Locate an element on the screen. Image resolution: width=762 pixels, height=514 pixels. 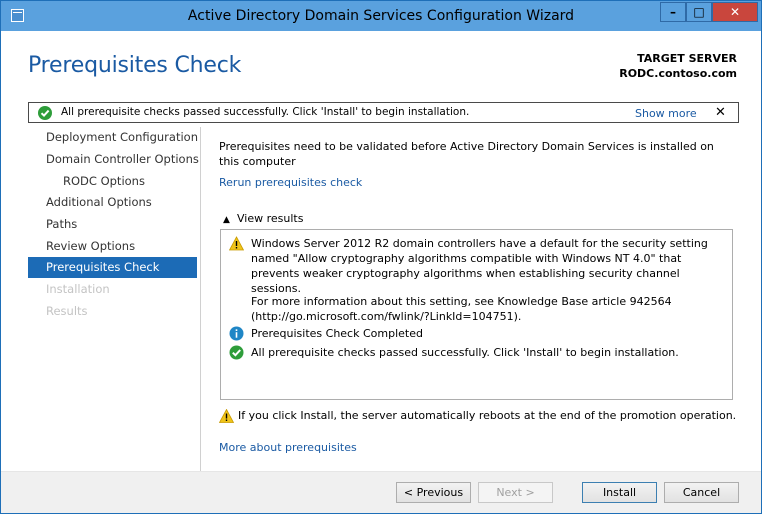
nav-item-deployment-configuration: Deployment Configuration is located at coordinates (113, 137).